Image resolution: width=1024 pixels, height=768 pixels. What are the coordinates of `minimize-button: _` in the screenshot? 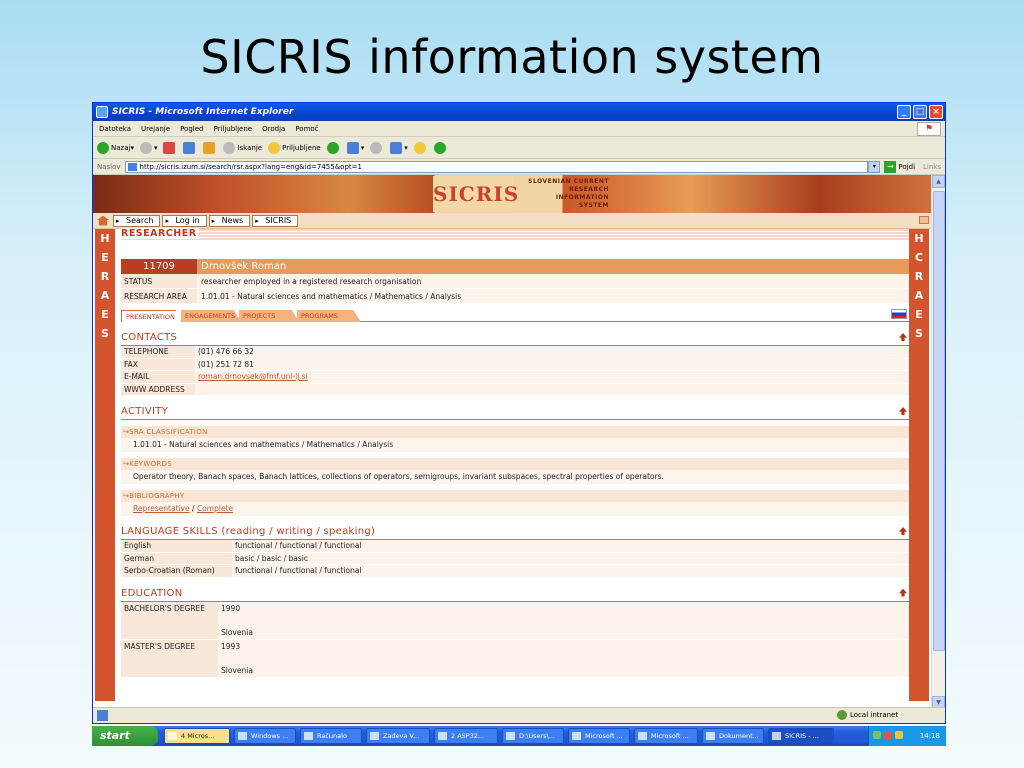 It's located at (904, 112).